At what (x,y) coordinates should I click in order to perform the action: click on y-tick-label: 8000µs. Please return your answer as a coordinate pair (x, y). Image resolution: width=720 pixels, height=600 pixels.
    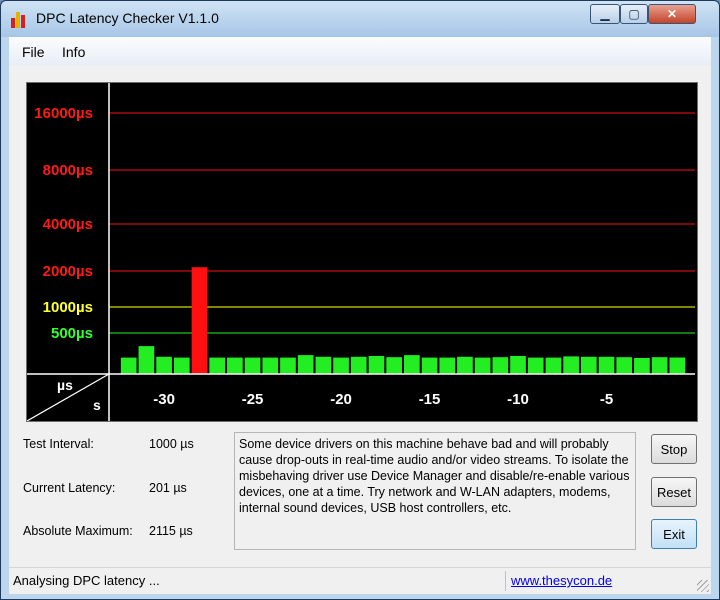
    Looking at the image, I should click on (68, 170).